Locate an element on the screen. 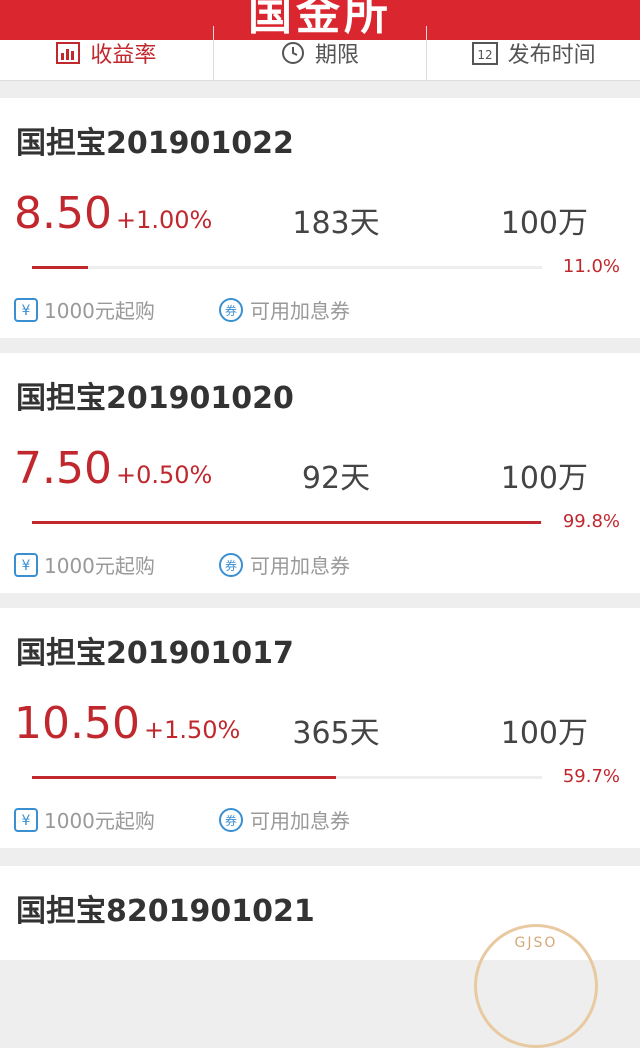 This screenshot has width=640, height=1048. product-name: 国担宝201901020 is located at coordinates (155, 398).